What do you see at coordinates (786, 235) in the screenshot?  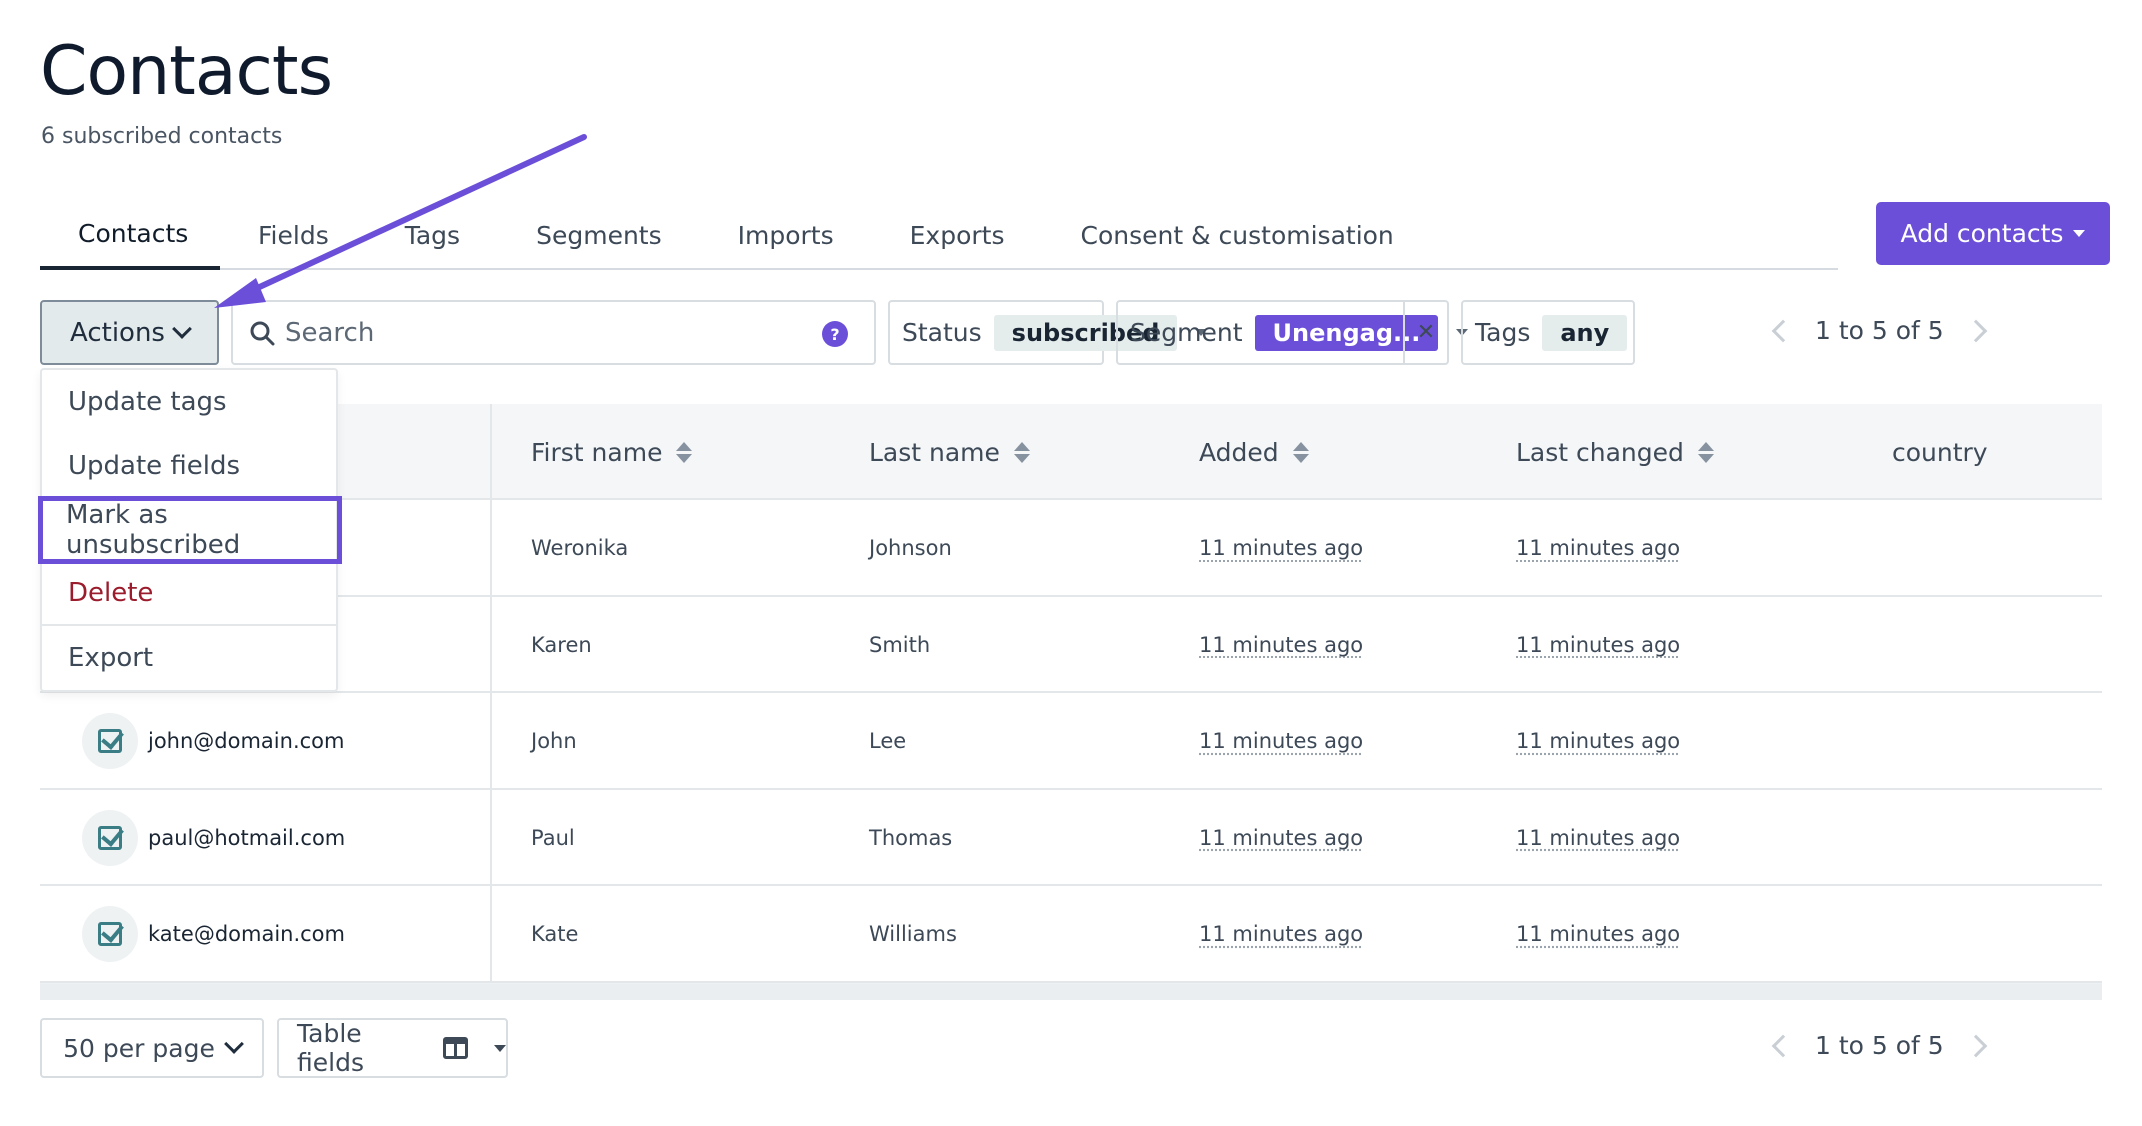 I see `tab-imports: Imports` at bounding box center [786, 235].